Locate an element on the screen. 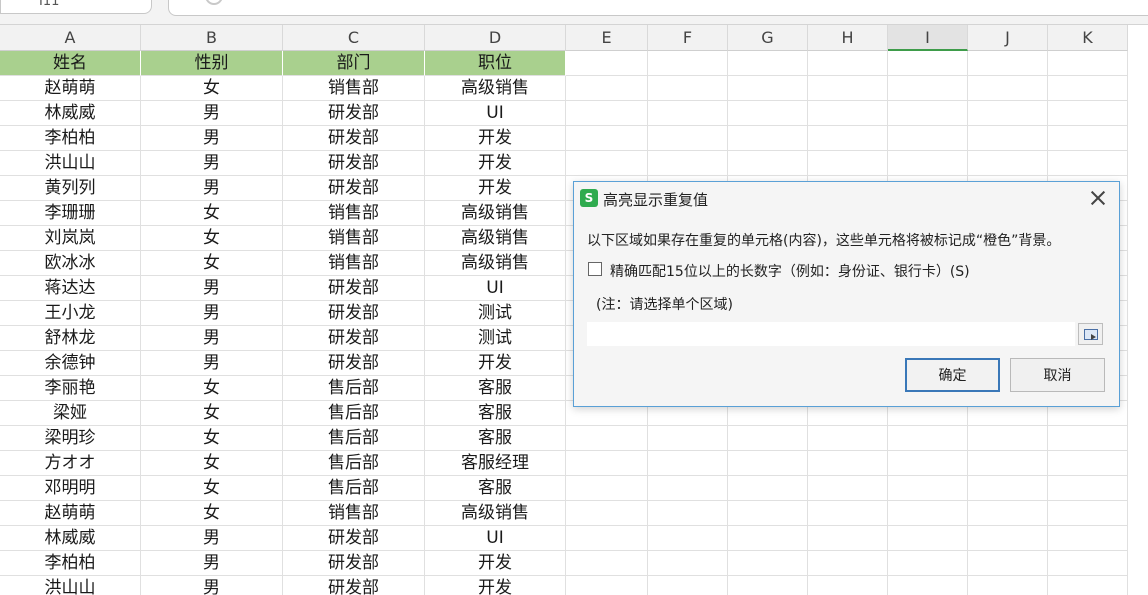 This screenshot has width=1148, height=595. cell: 余德钟 is located at coordinates (70, 363).